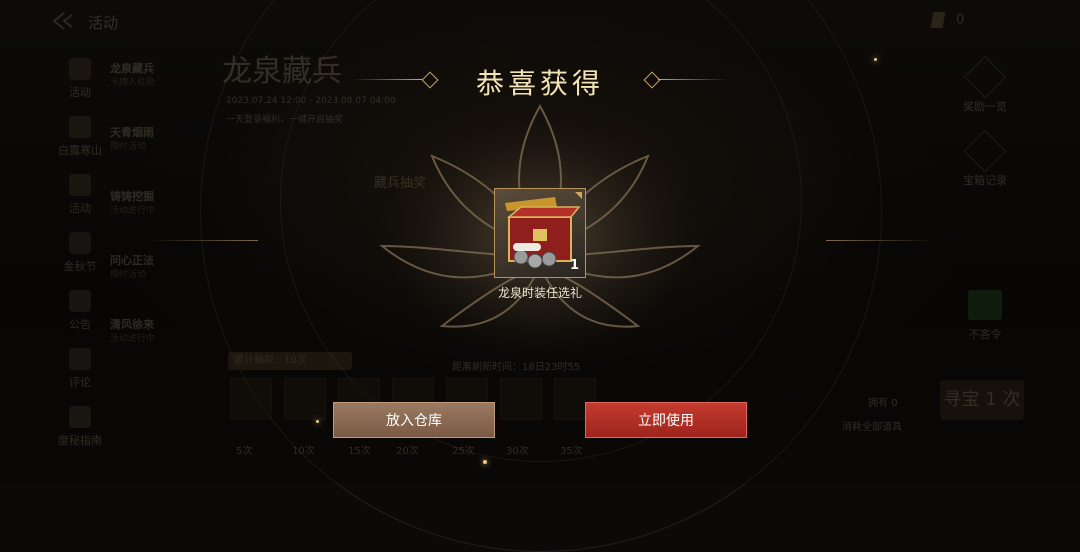 The height and width of the screenshot is (552, 1080). Describe the element at coordinates (414, 420) in the screenshot. I see `store-in-warehouse-button: 放入仓库` at that location.